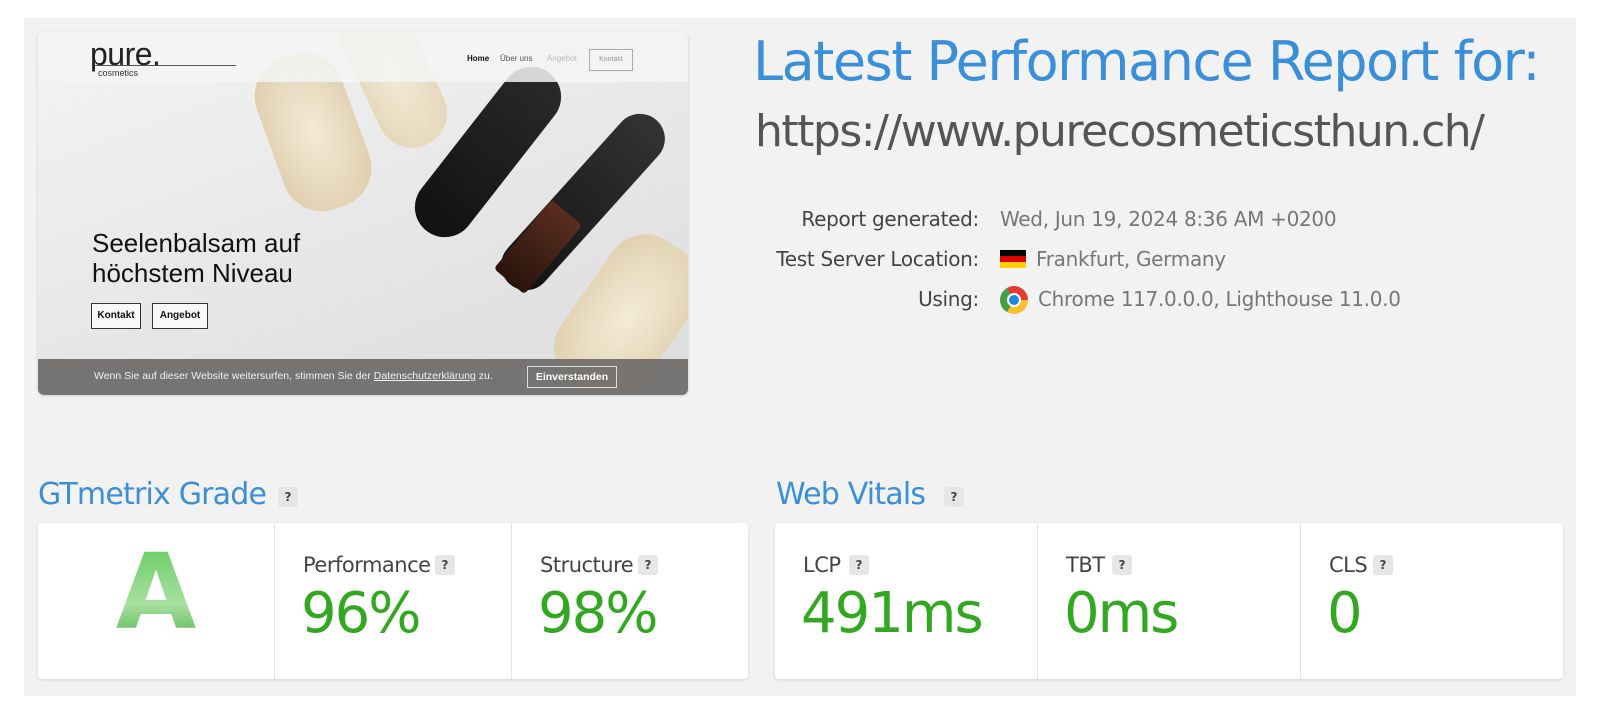 This screenshot has width=1600, height=714. What do you see at coordinates (562, 58) in the screenshot?
I see `site-menu-offer: Angebot` at bounding box center [562, 58].